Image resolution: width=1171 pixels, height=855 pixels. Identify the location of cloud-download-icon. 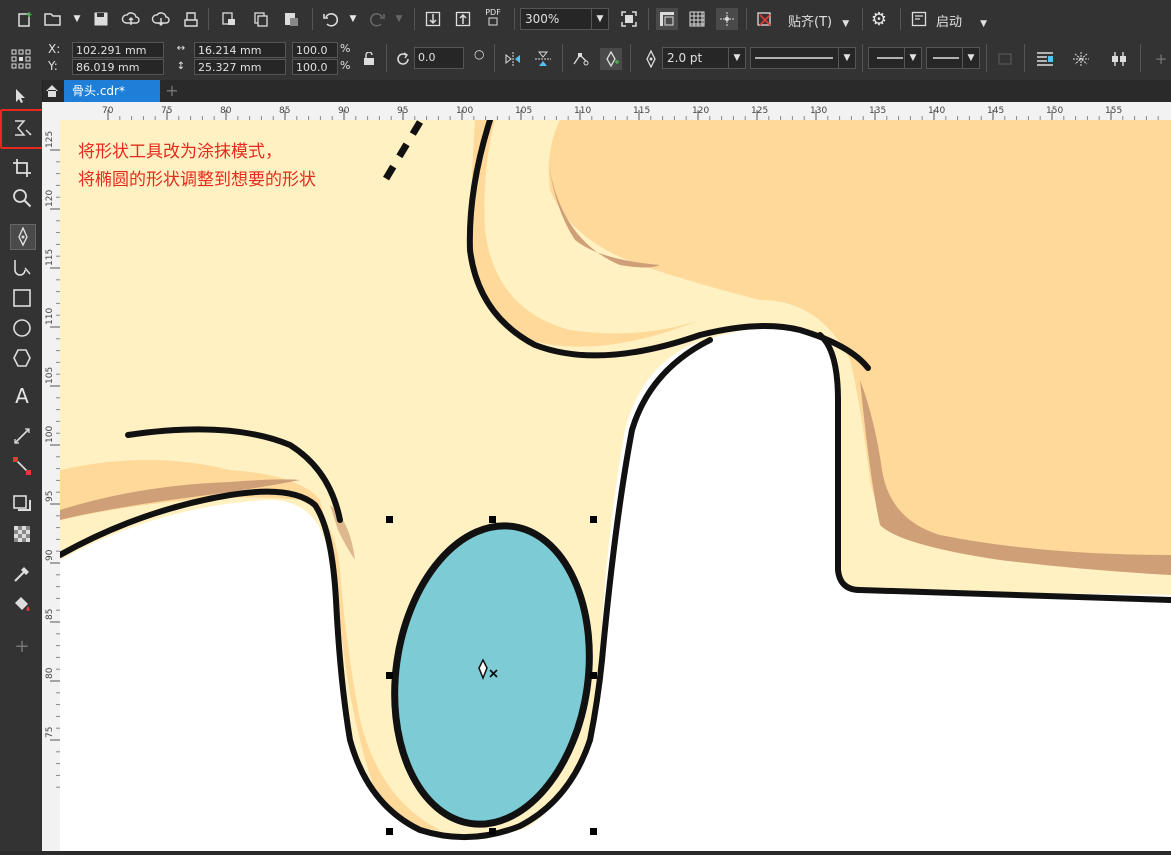
(161, 19).